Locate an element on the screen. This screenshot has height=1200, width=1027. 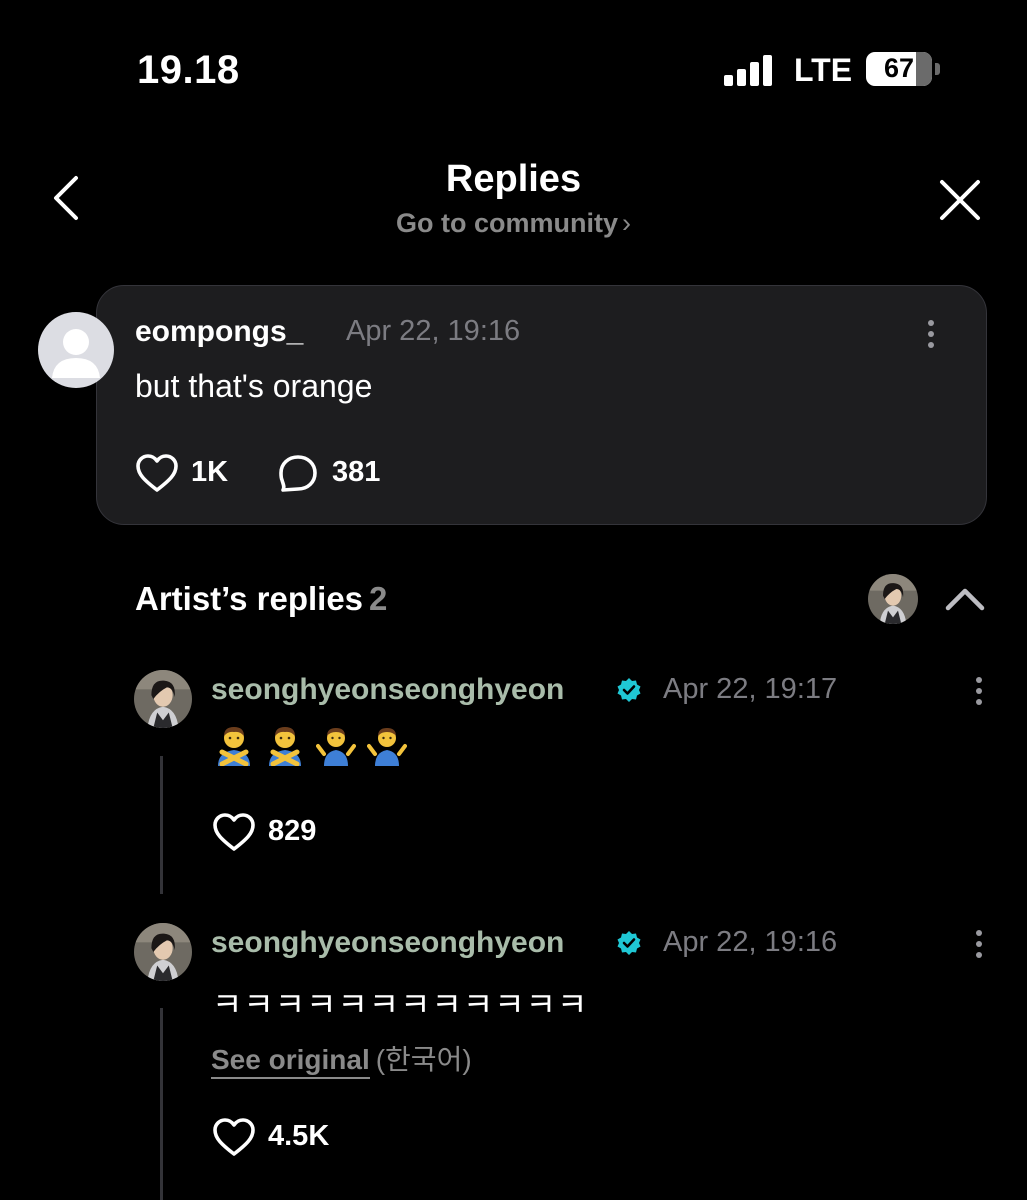
see-original-link: See original (한국어) is located at coordinates (341, 1058).